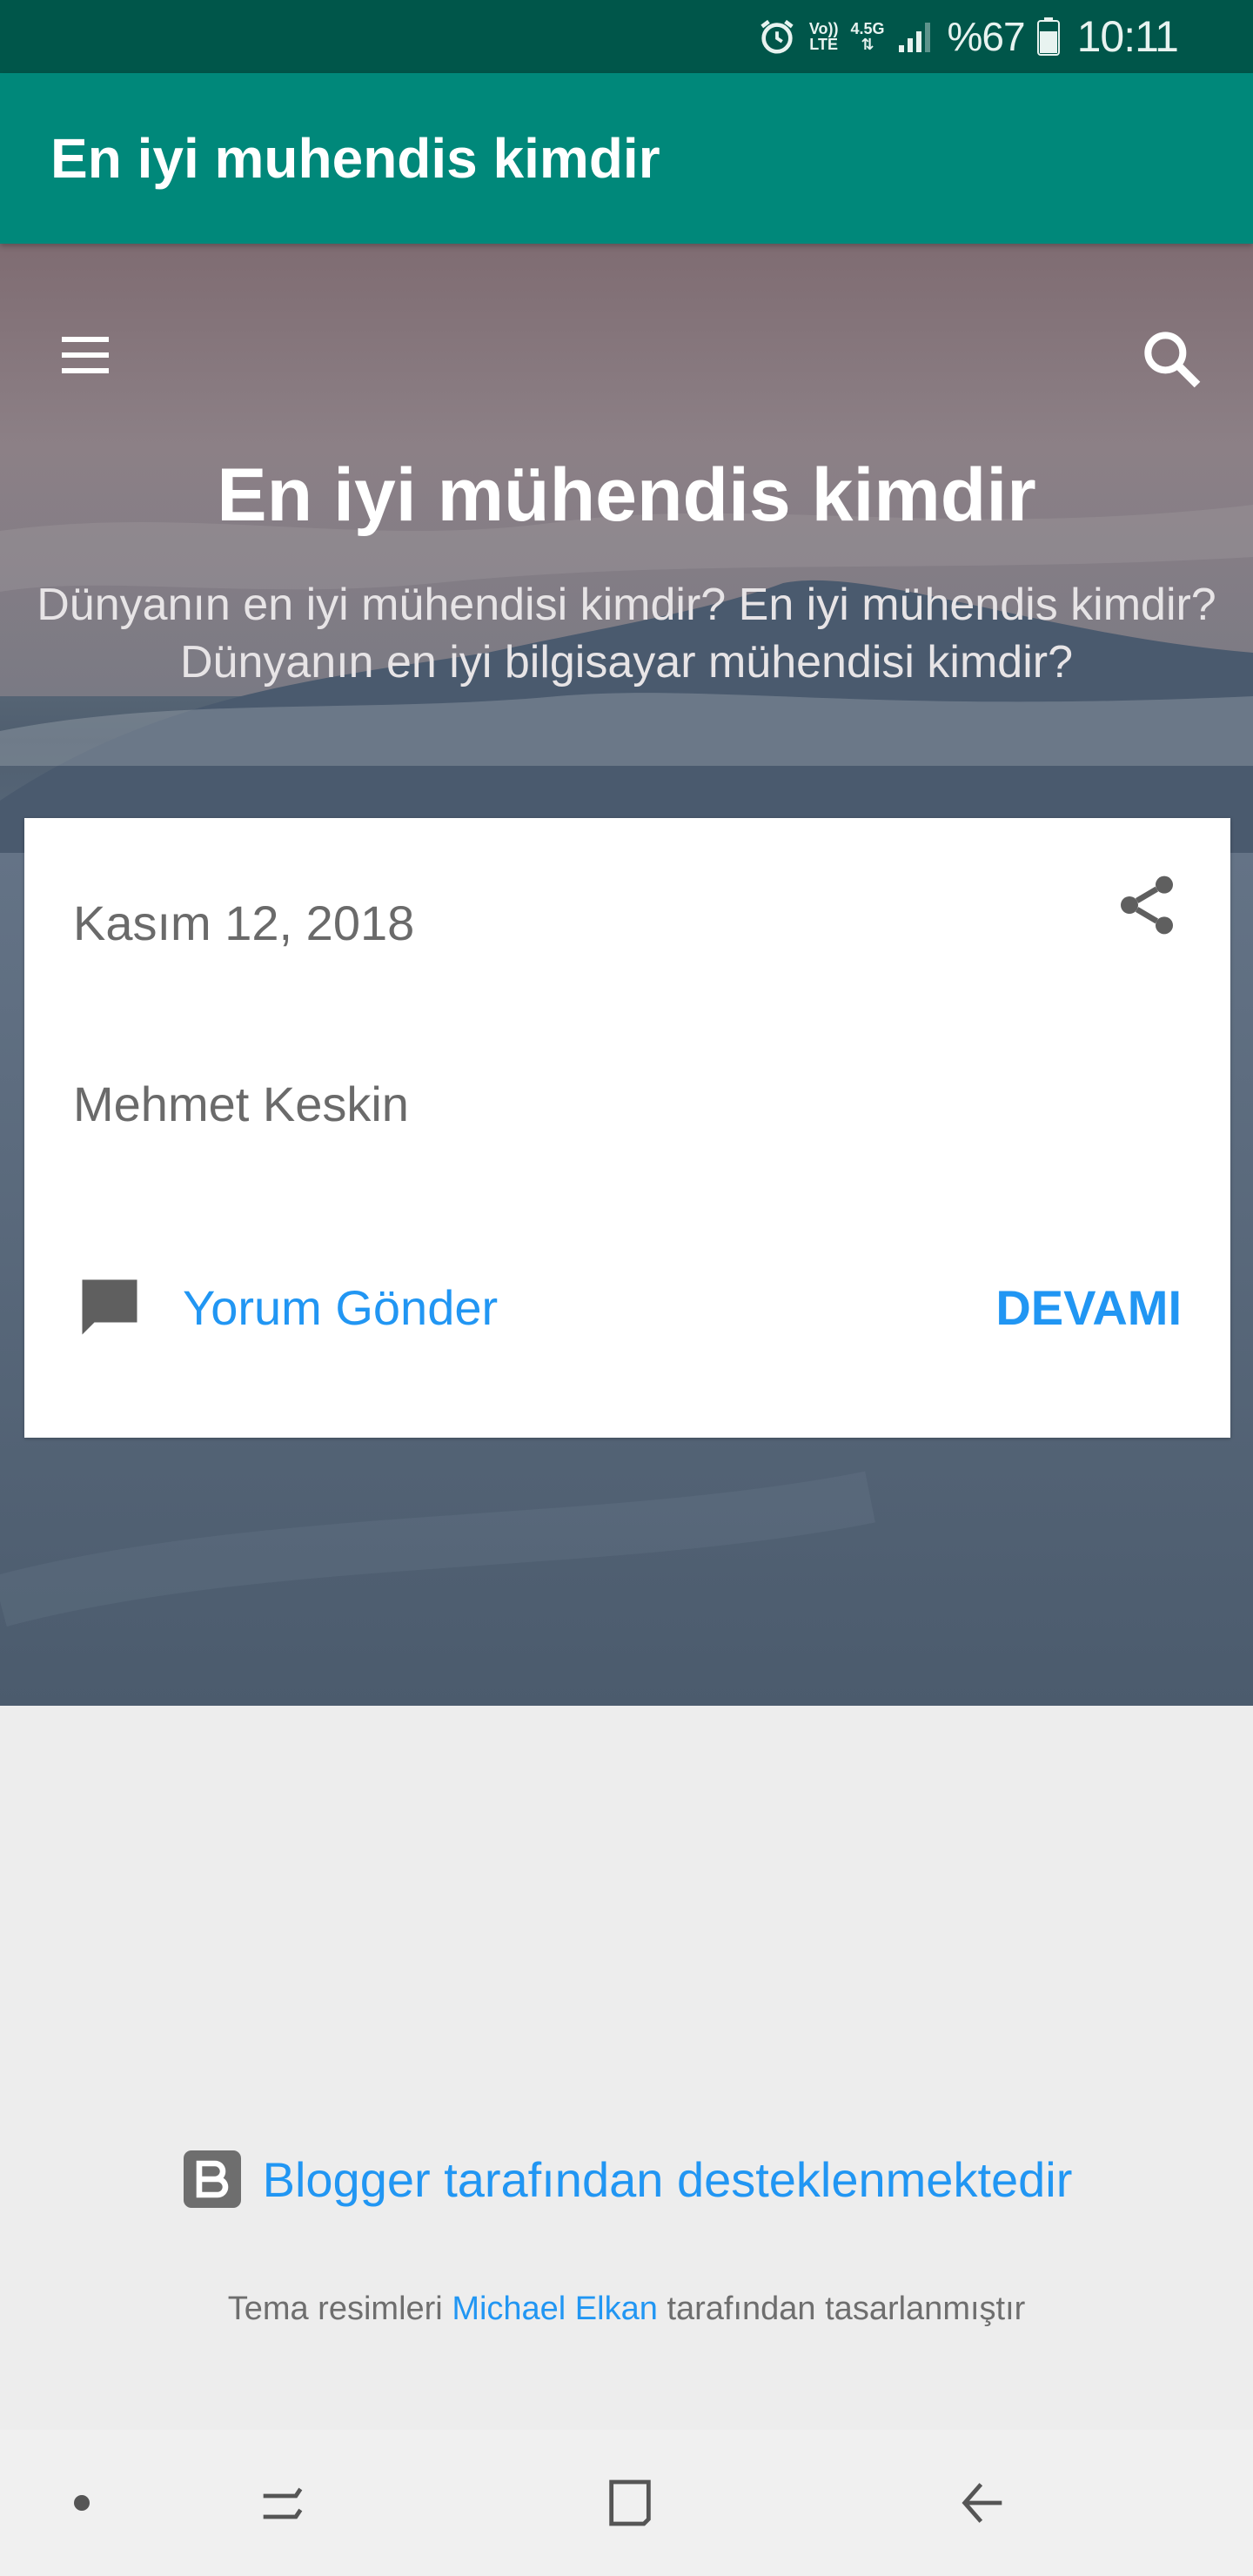 This screenshot has height=2576, width=1253. Describe the element at coordinates (986, 37) in the screenshot. I see `battery-percent: %67` at that location.